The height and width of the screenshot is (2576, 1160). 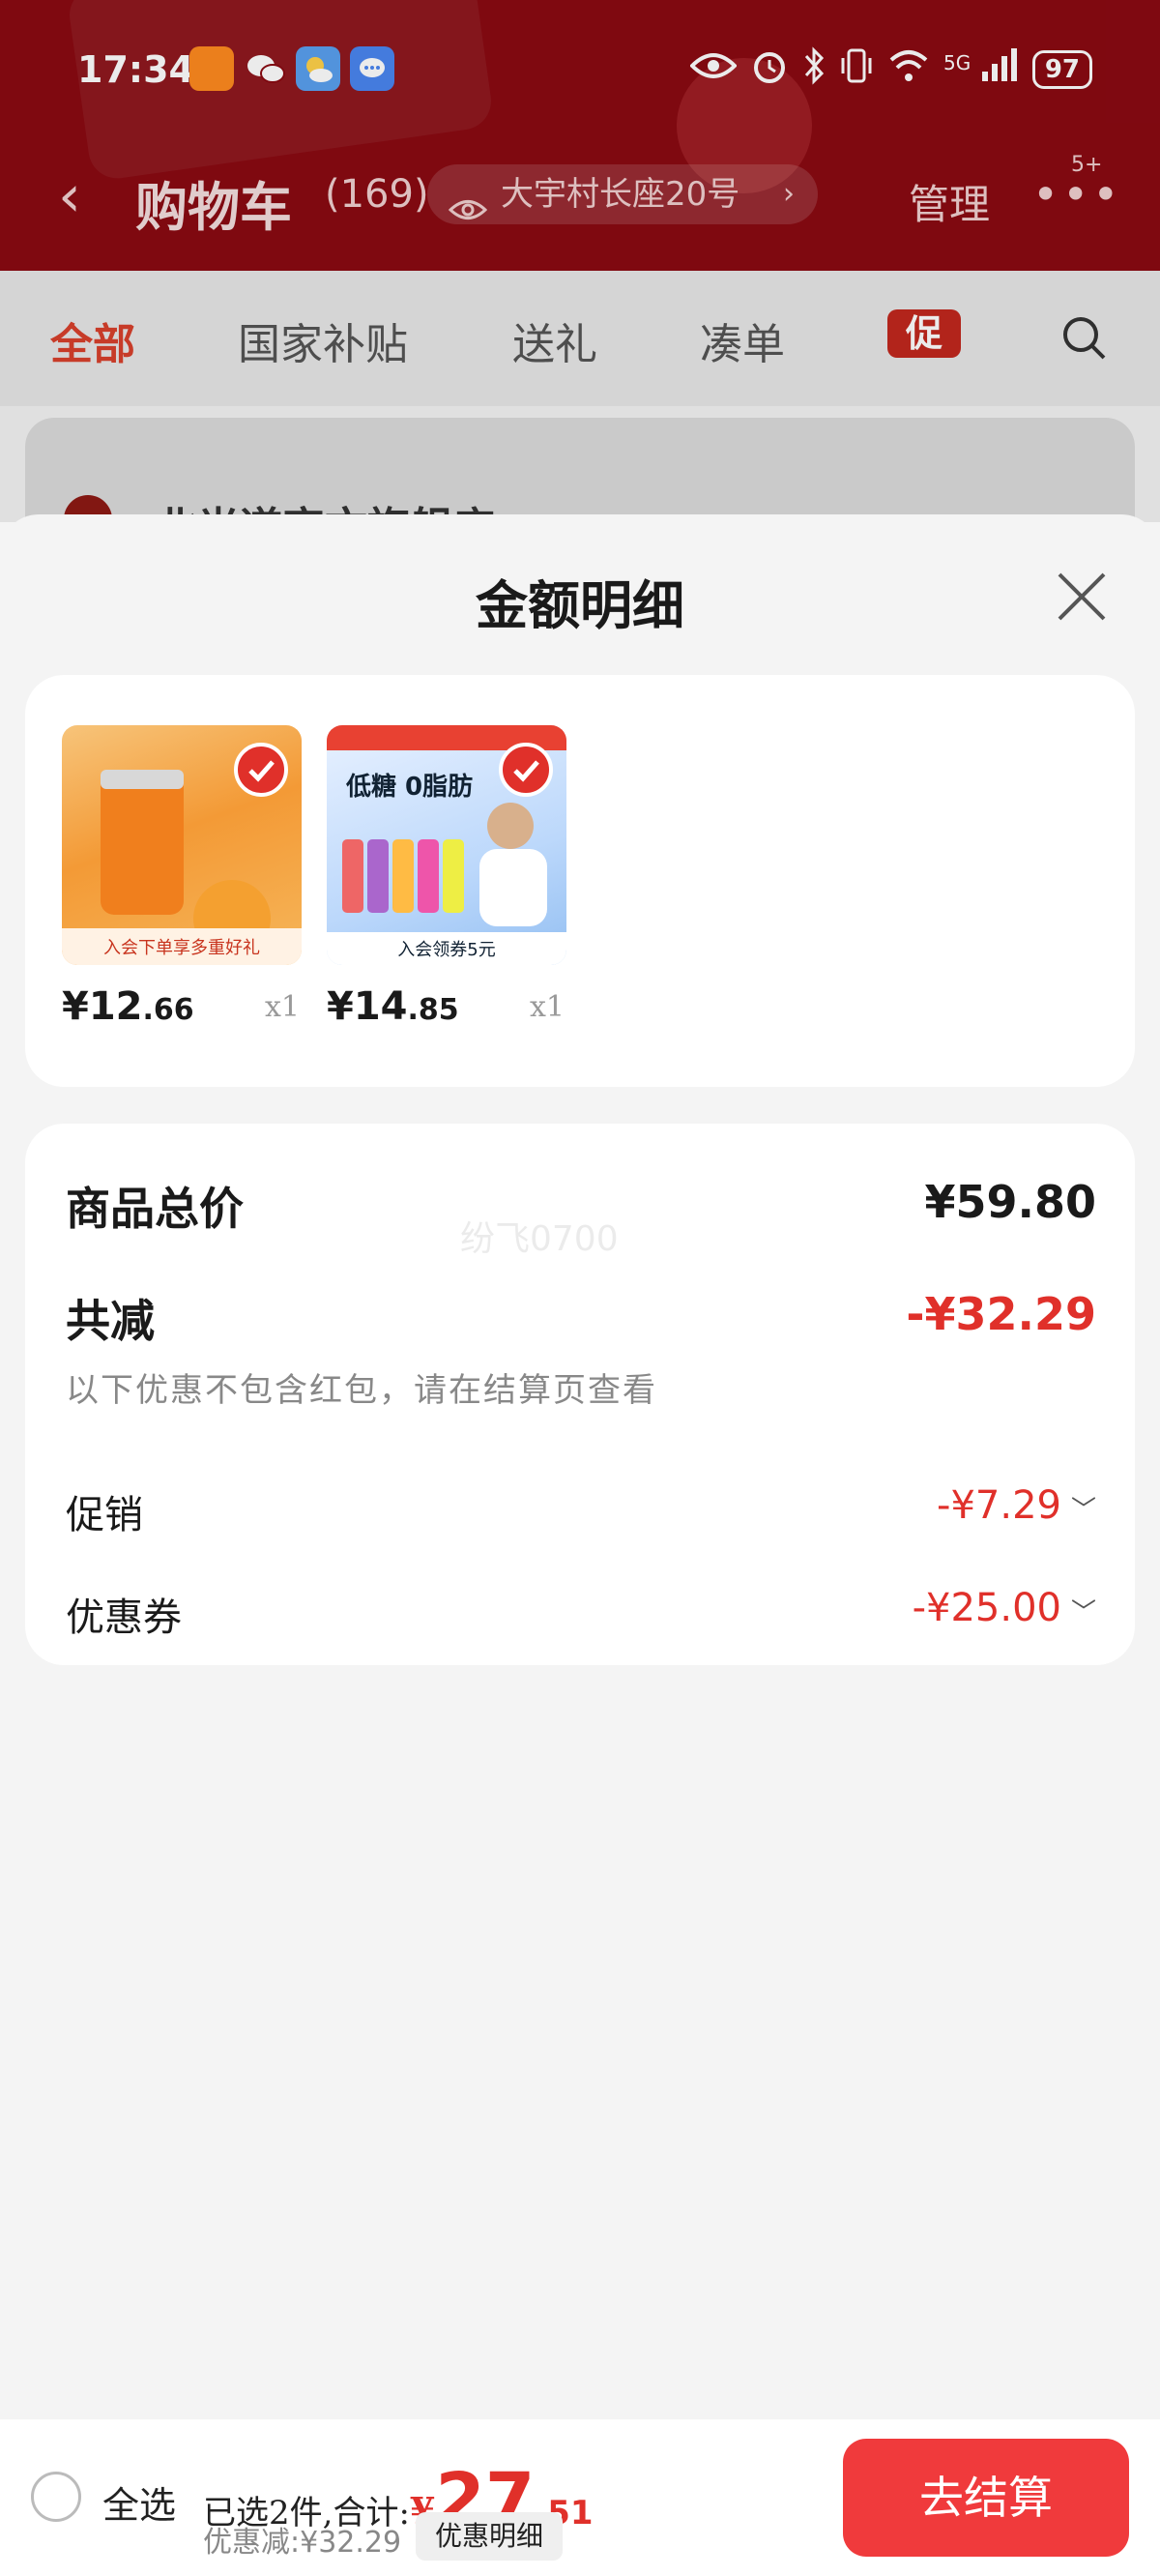 I want to click on product-item: 低糖 0脂肪 入会领券5元 ¥14.85 x1, so click(x=447, y=883).